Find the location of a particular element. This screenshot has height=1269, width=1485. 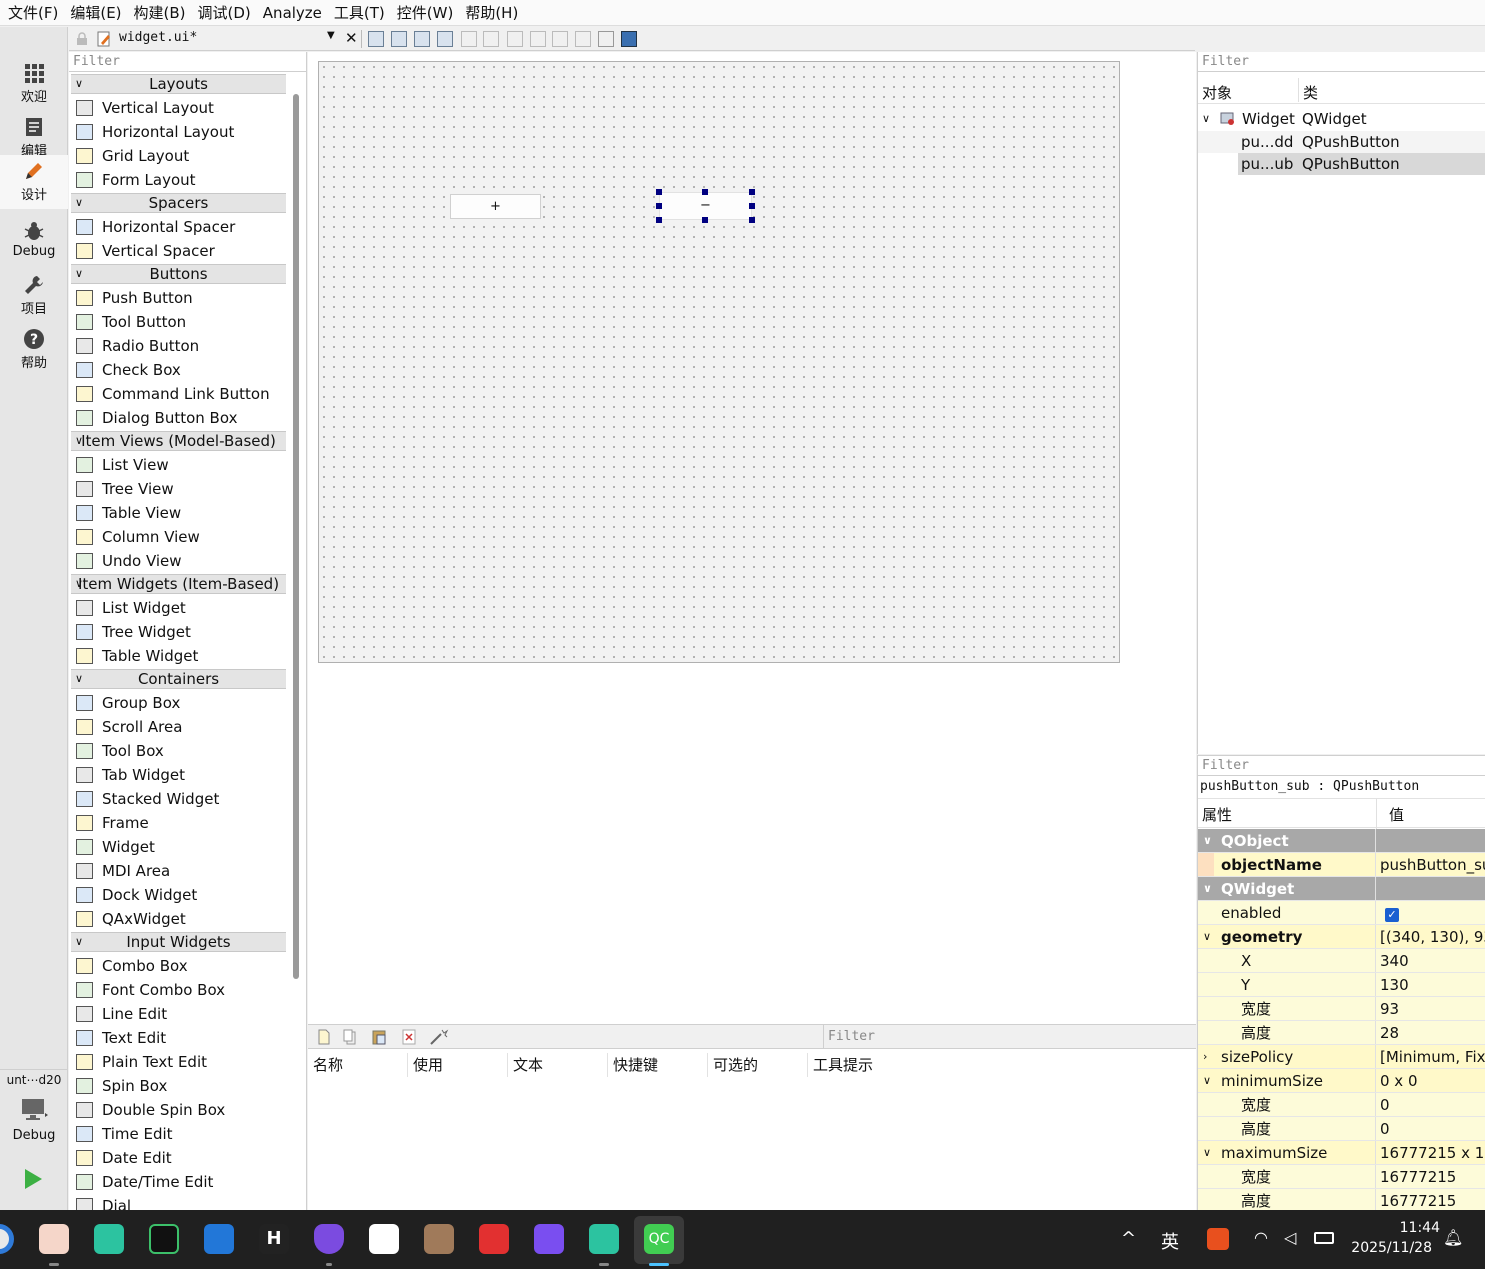

column-header-property: 属性 is located at coordinates (1217, 814).